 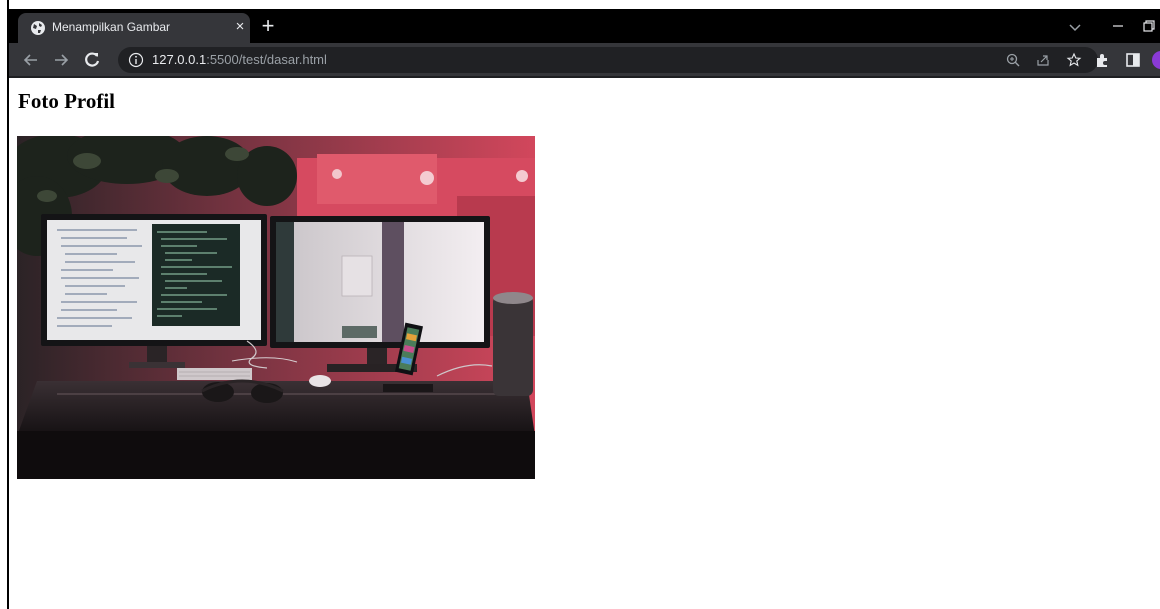 What do you see at coordinates (1156, 60) in the screenshot?
I see `profile-avatar` at bounding box center [1156, 60].